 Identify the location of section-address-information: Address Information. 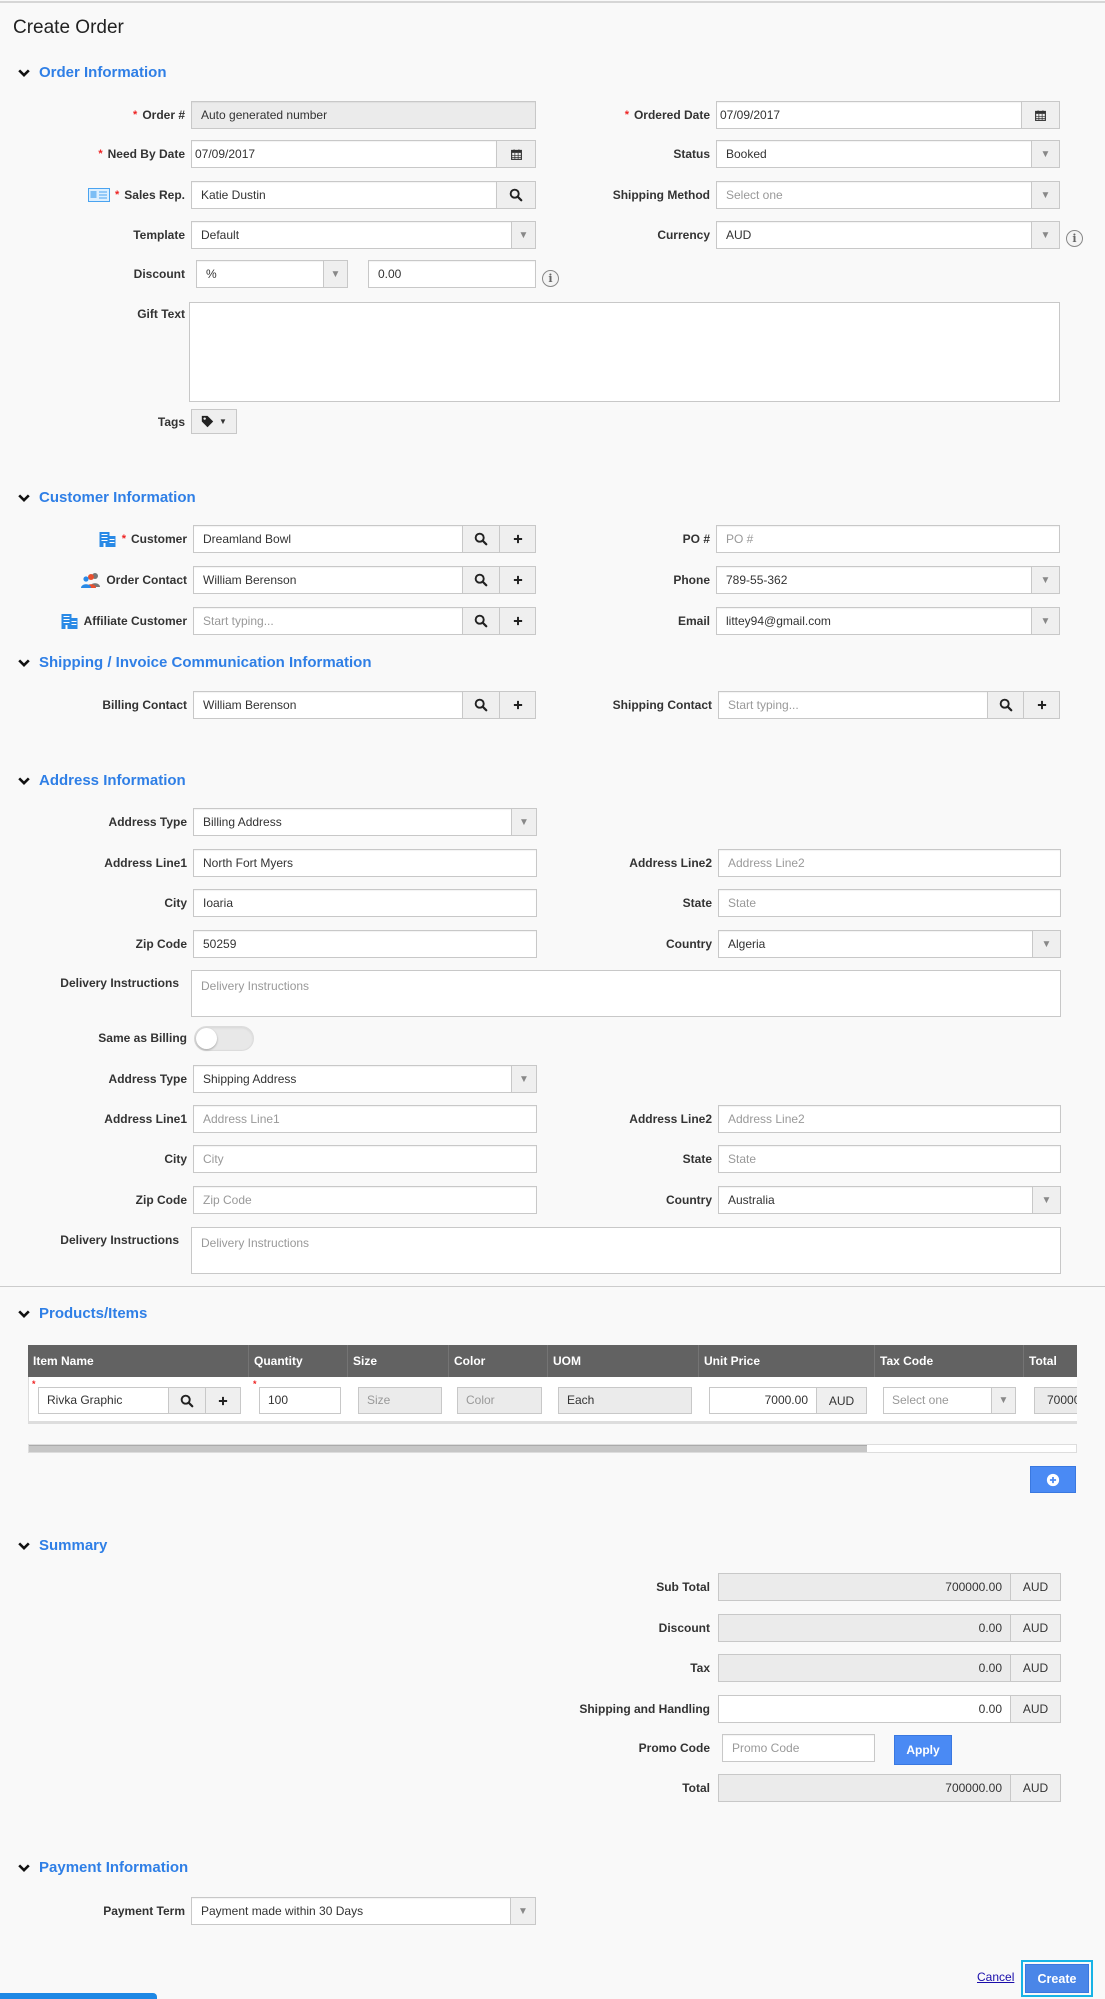
(101, 780).